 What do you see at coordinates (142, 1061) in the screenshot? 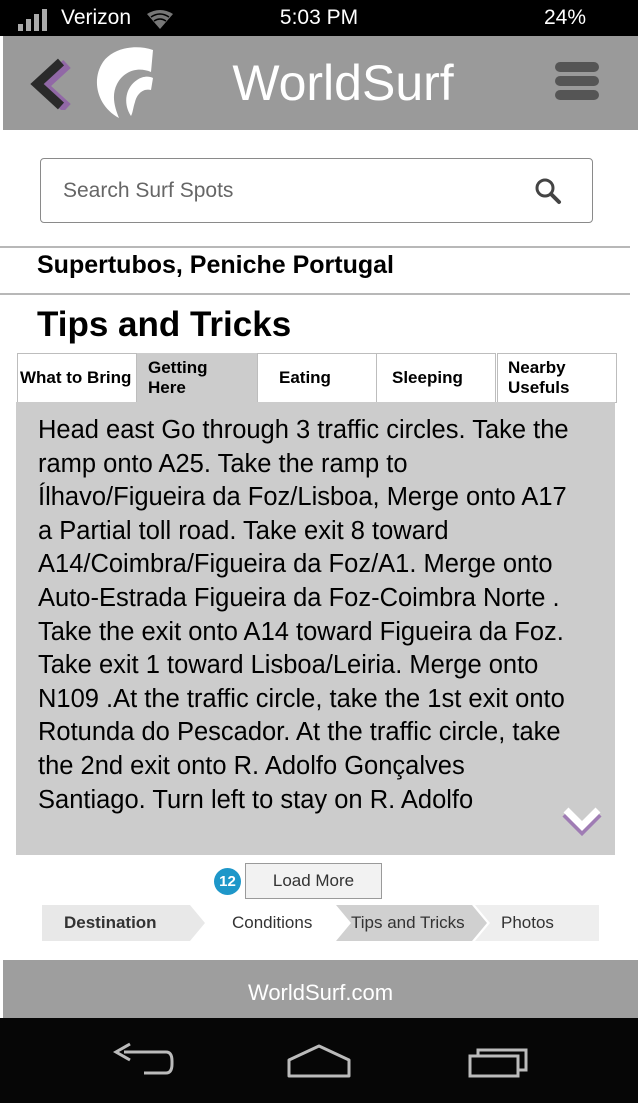
I see `back-icon` at bounding box center [142, 1061].